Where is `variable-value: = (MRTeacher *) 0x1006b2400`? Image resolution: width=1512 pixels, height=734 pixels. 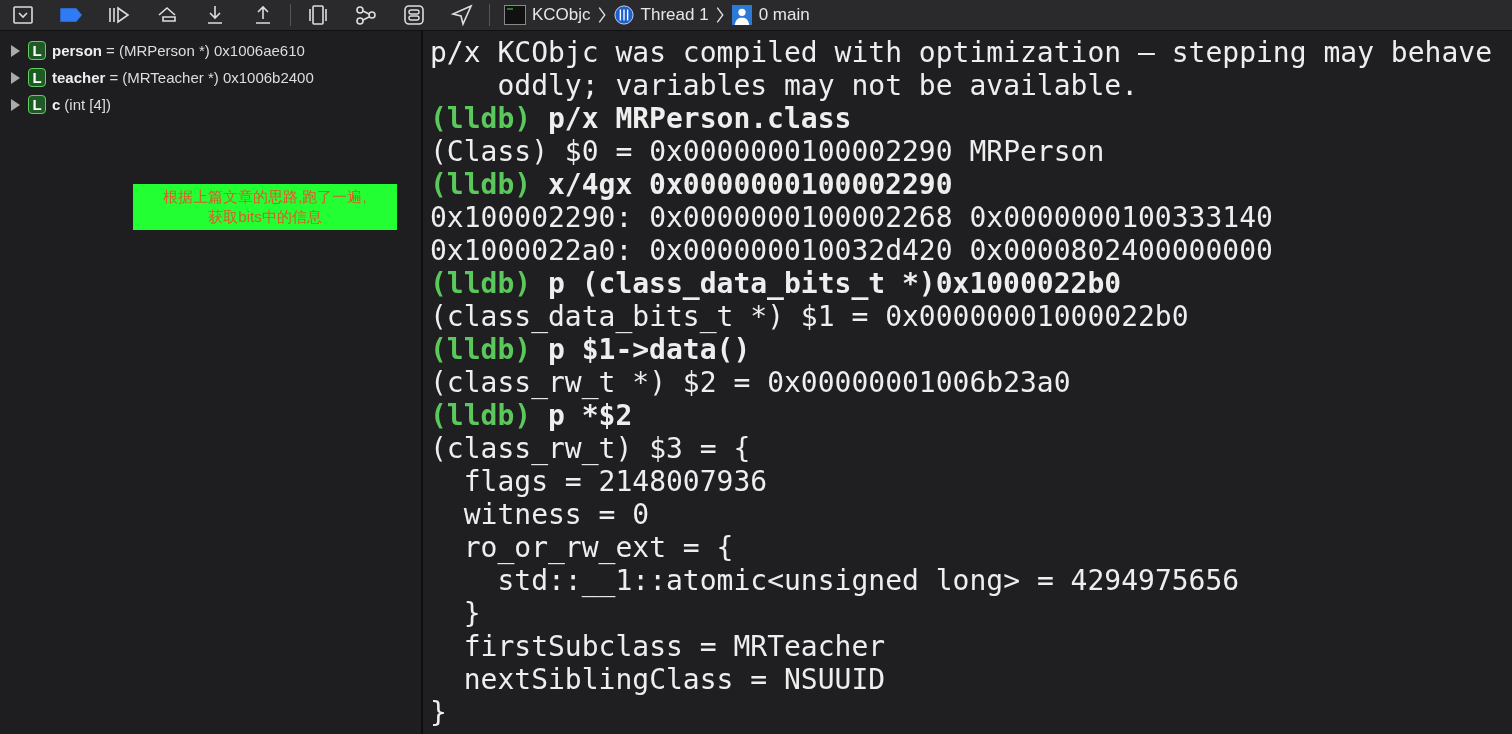
variable-value: = (MRTeacher *) 0x1006b2400 is located at coordinates (211, 77).